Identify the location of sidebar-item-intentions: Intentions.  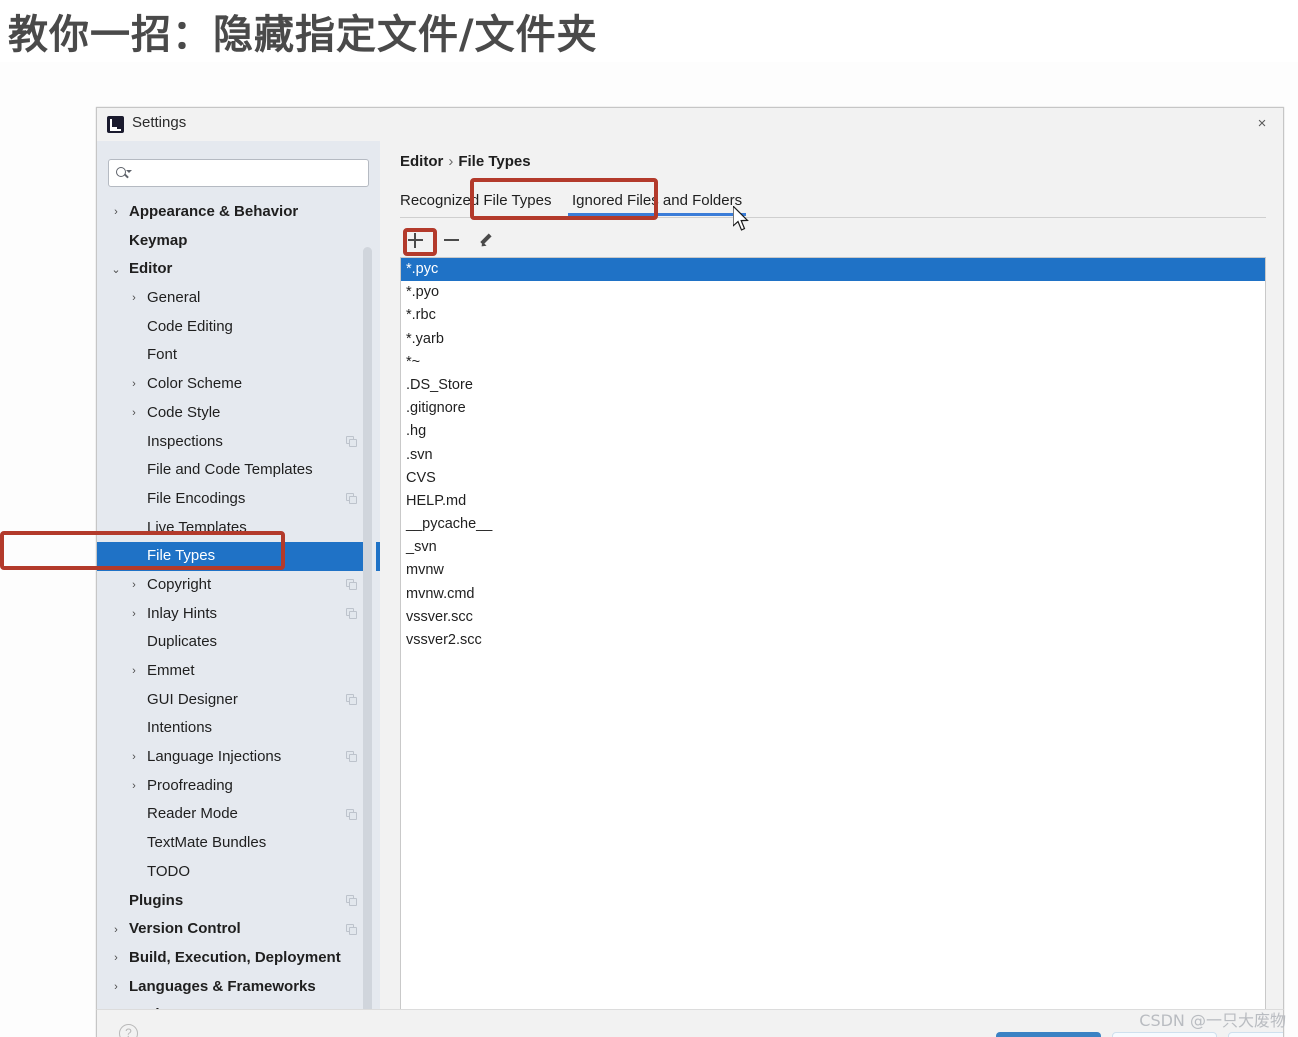
(238, 728).